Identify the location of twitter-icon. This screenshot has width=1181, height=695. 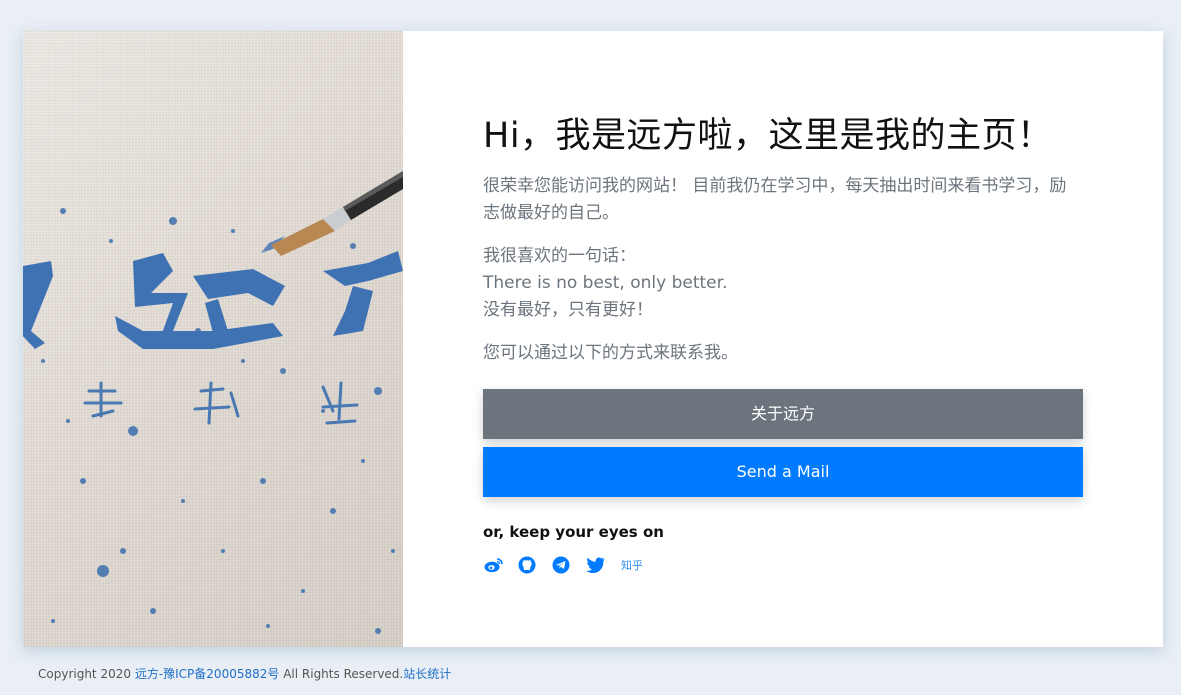
(595, 565).